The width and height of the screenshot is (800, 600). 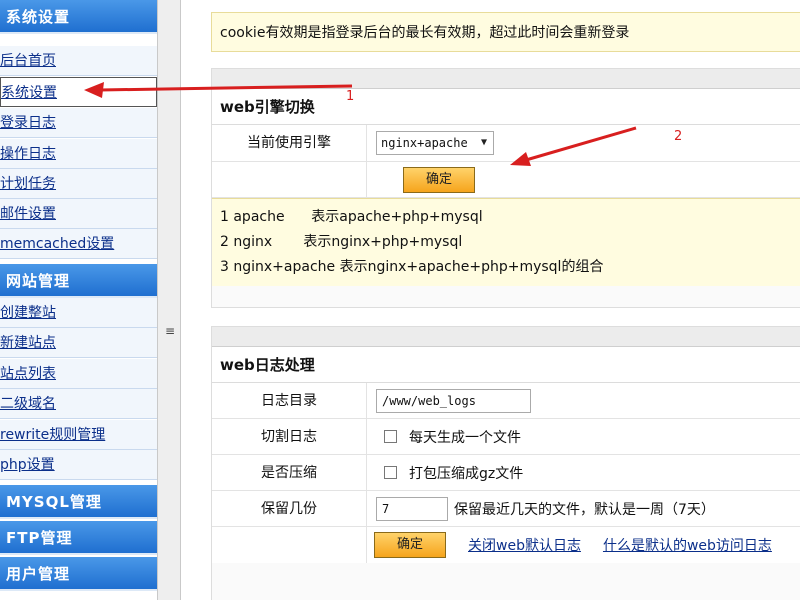 I want to click on log-compress-row: 是否压缩 打包压缩成gz文件, so click(x=506, y=473).